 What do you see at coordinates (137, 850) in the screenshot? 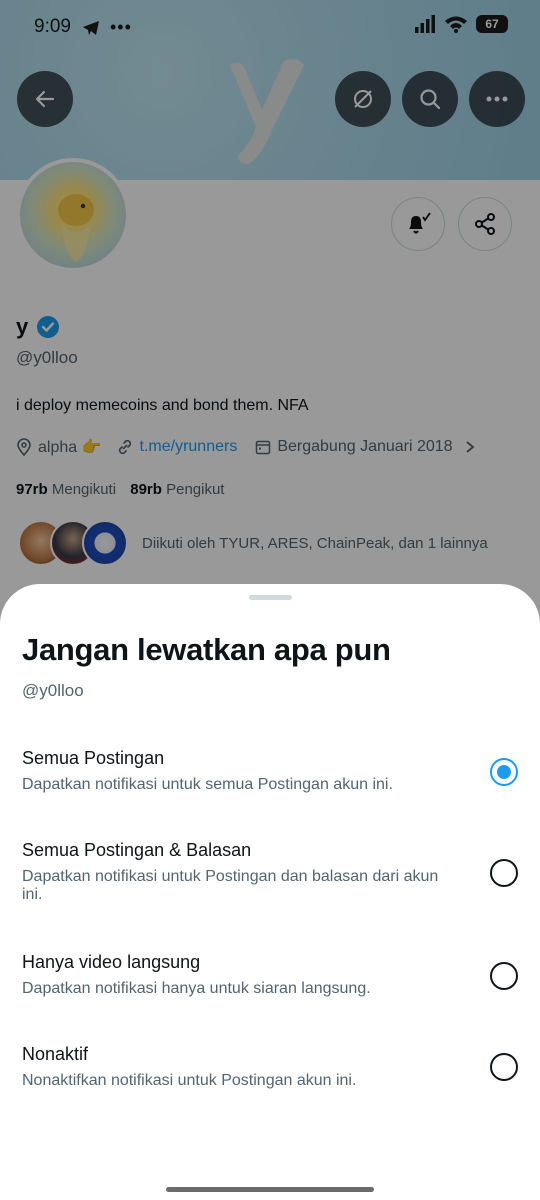
I see `option-title: Semua Postingan & Balasan` at bounding box center [137, 850].